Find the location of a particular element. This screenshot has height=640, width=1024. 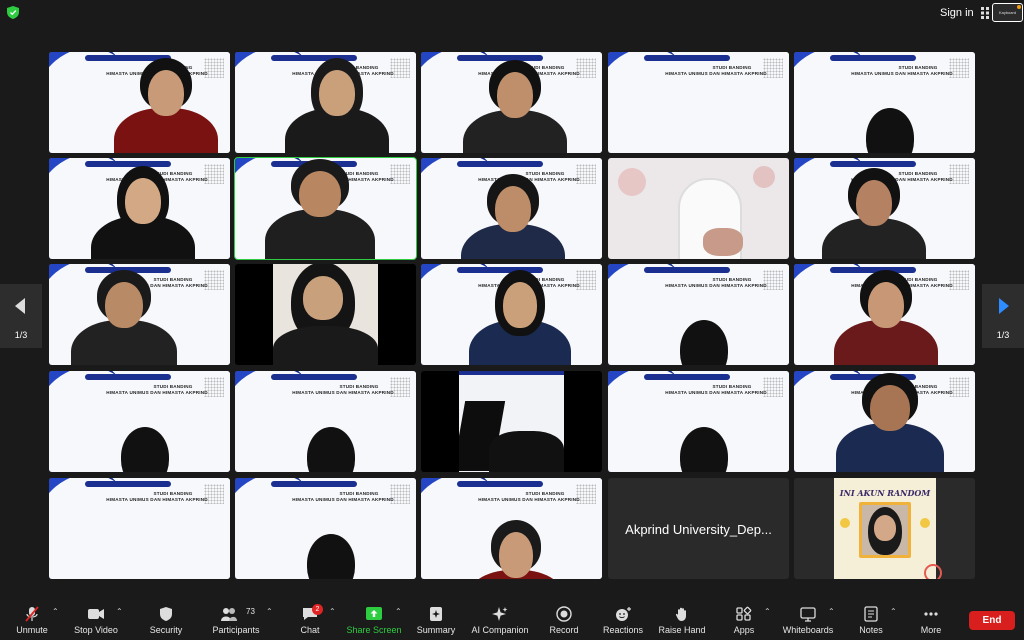

reactions-emoji-icon is located at coordinates (623, 614).